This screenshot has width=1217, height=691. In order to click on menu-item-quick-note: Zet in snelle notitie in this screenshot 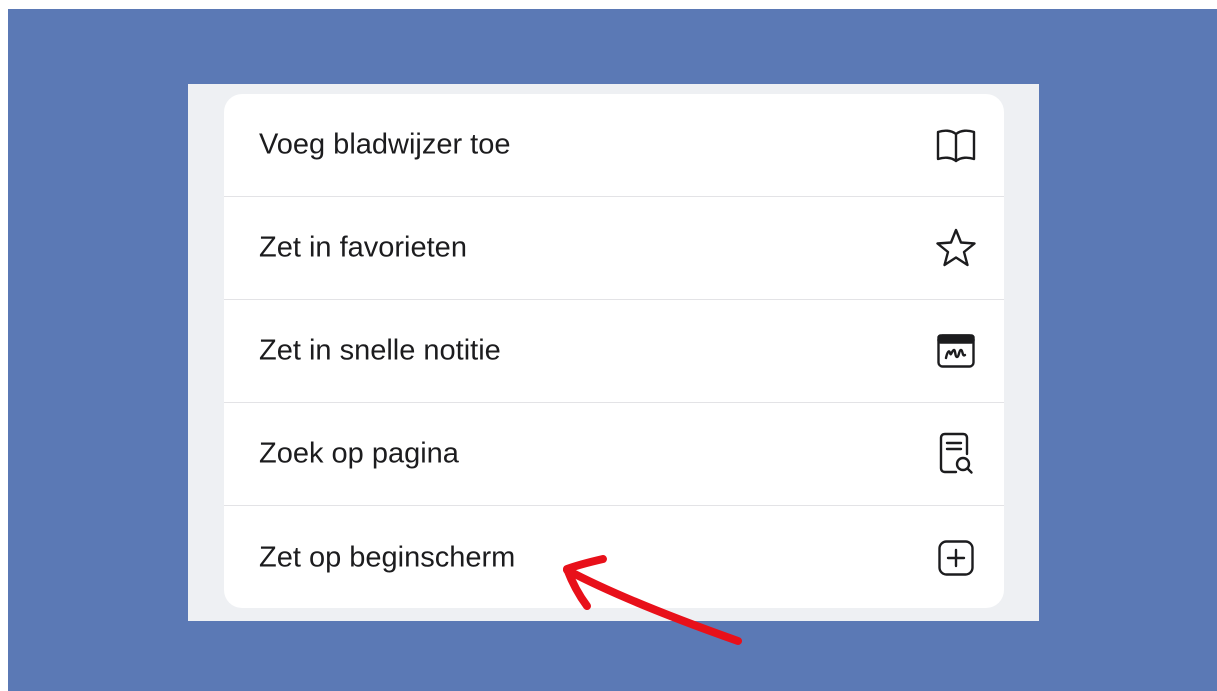, I will do `click(614, 351)`.